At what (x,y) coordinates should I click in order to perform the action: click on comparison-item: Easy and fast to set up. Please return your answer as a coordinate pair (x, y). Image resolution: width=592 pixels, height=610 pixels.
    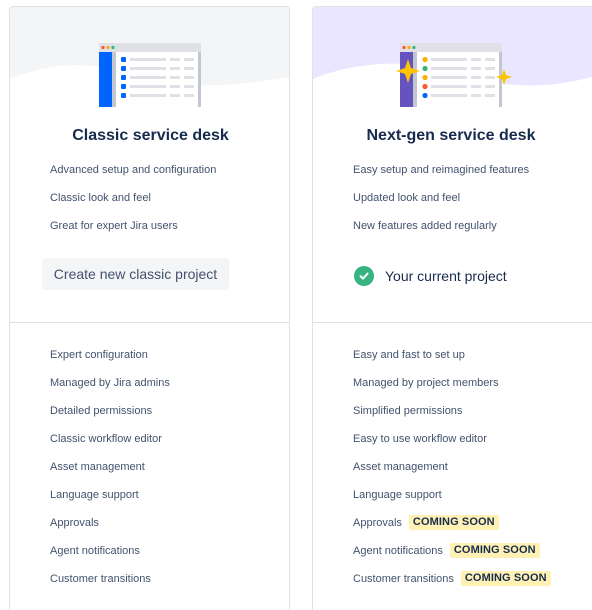
    Looking at the image, I should click on (409, 355).